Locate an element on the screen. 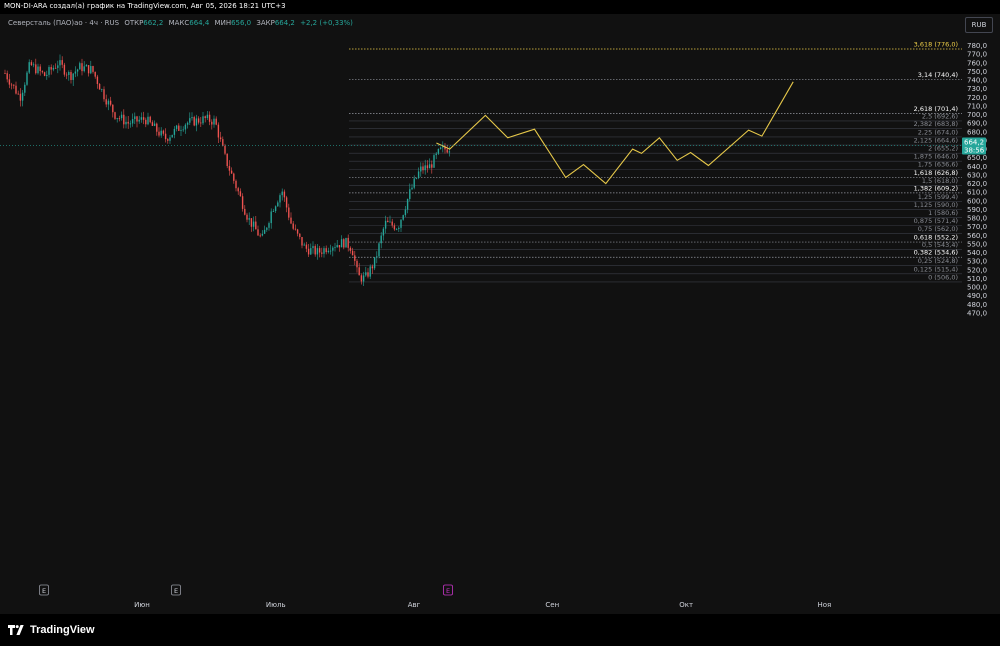 The height and width of the screenshot is (646, 1000). price-tick-label: 610,0 is located at coordinates (977, 193).